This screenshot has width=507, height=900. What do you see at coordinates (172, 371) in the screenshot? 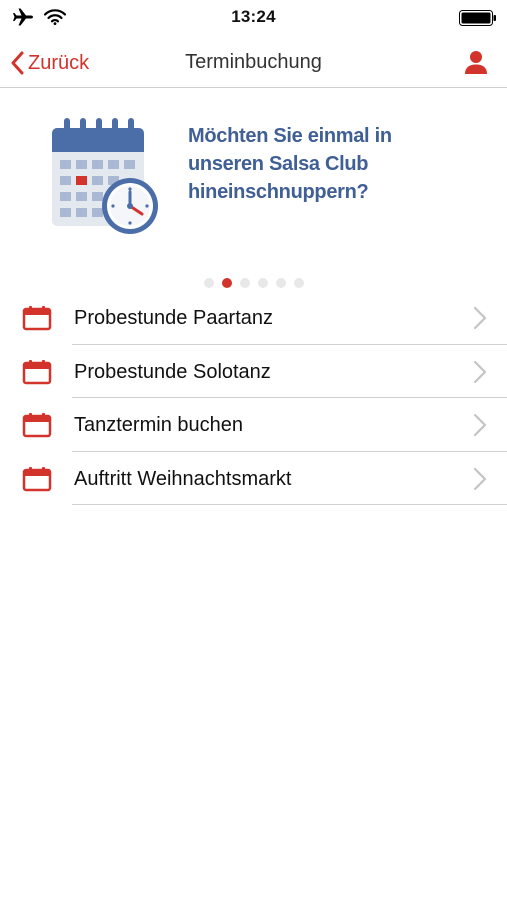
I see `list-item-label: Probestunde Solotanz` at bounding box center [172, 371].